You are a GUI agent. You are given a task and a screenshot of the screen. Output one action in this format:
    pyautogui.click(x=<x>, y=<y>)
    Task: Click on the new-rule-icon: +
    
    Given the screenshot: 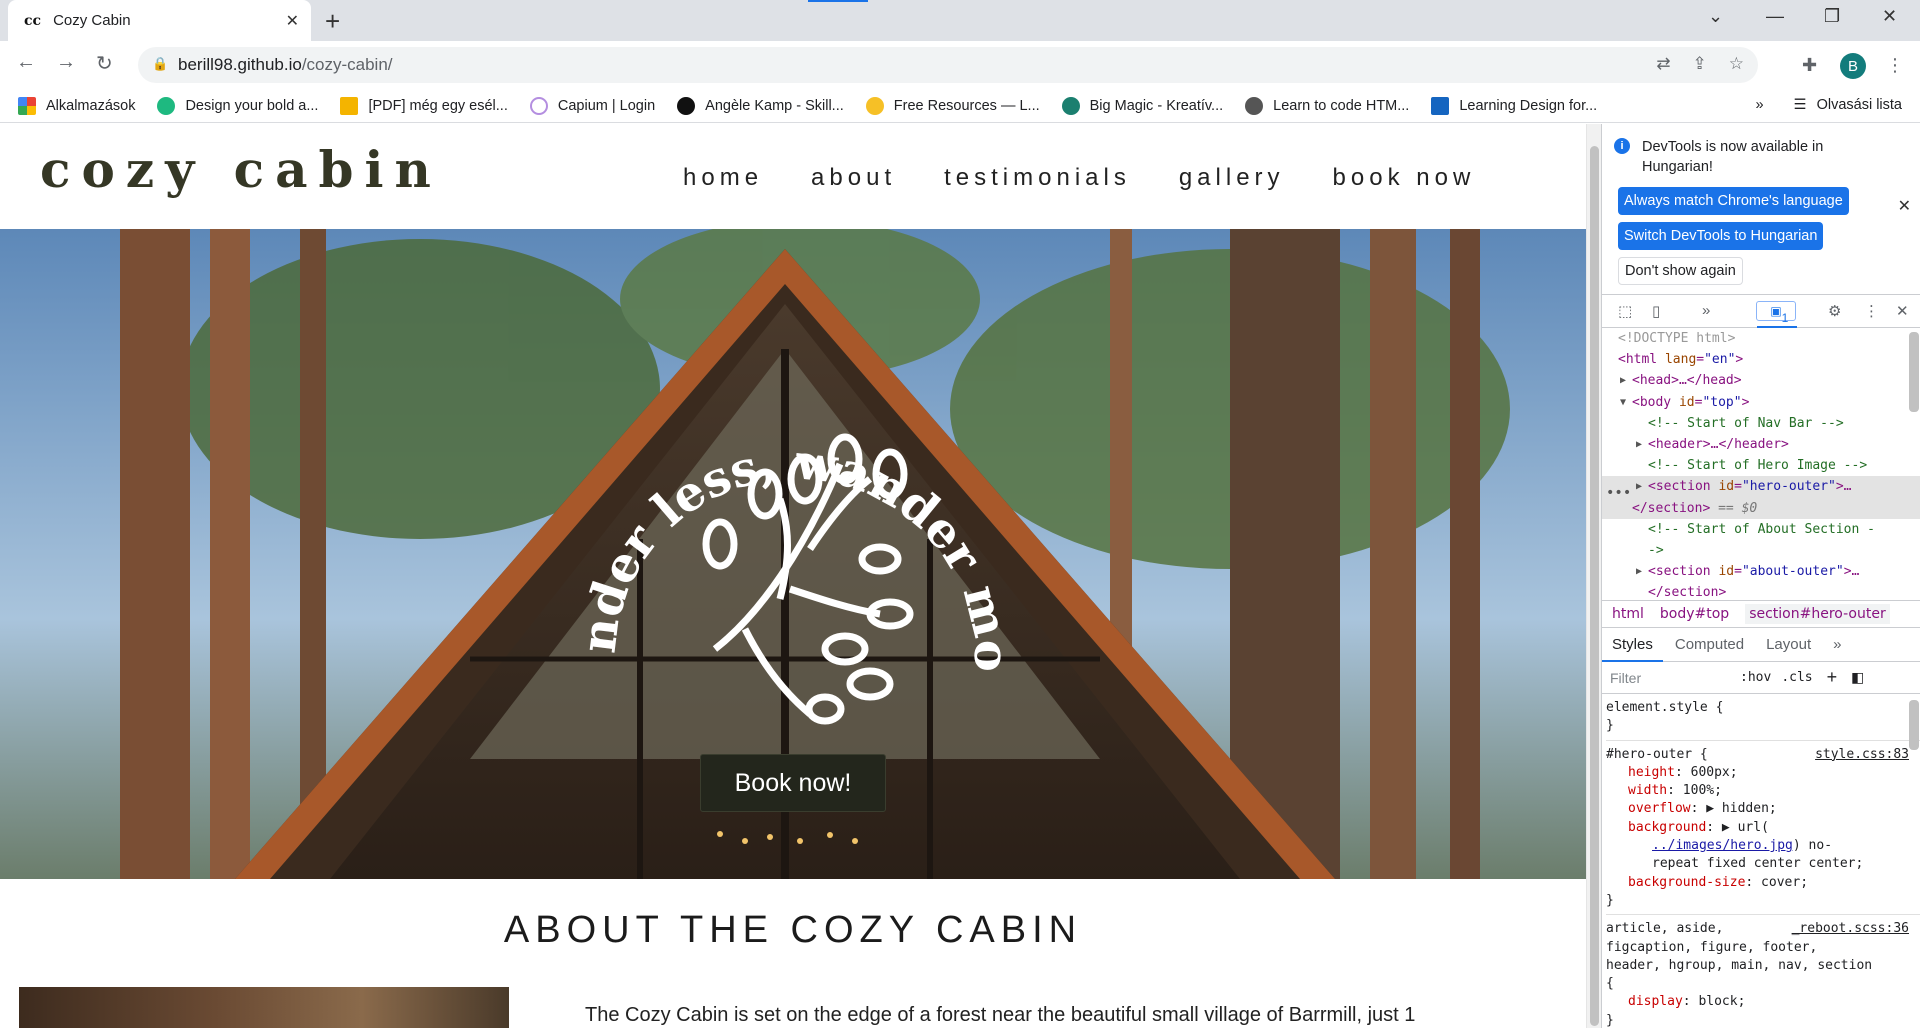 What is the action you would take?
    pyautogui.click(x=1832, y=677)
    